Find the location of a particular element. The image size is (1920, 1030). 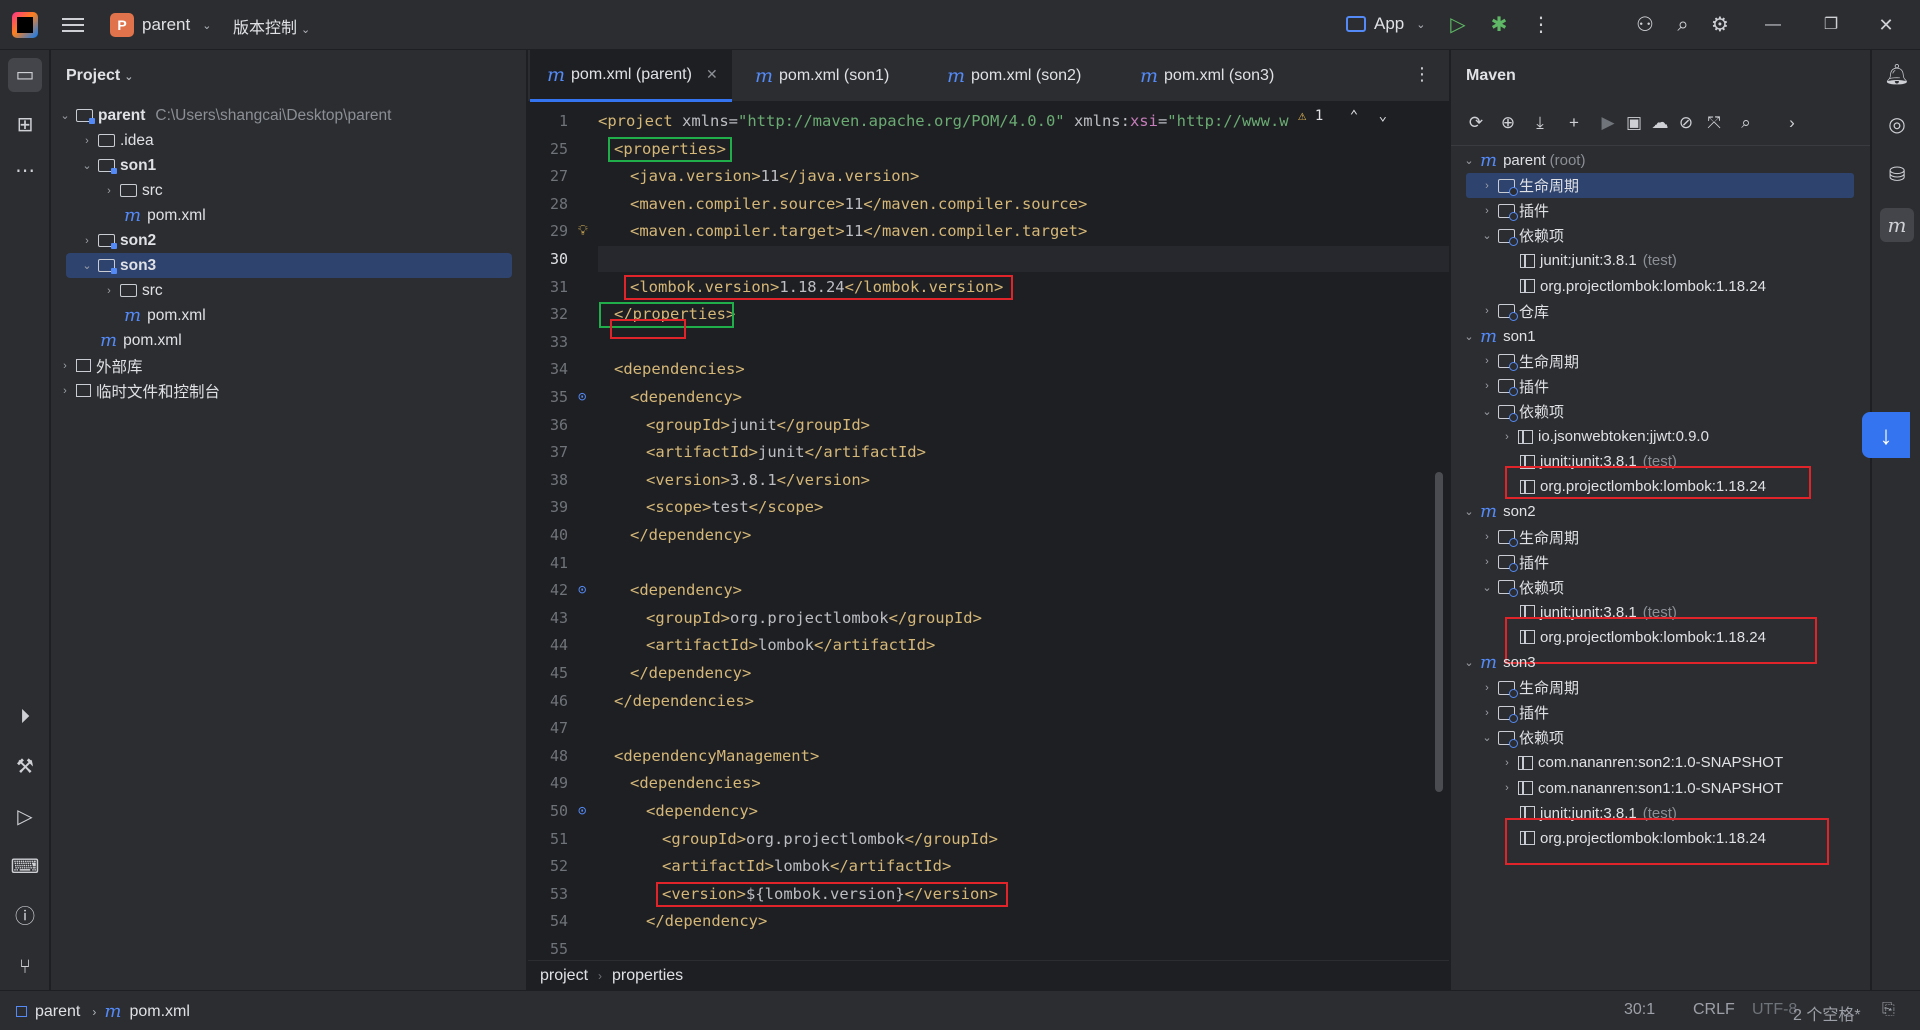

code-line: 51 <groupId>org.projectlombok</groupId> is located at coordinates (988, 839).